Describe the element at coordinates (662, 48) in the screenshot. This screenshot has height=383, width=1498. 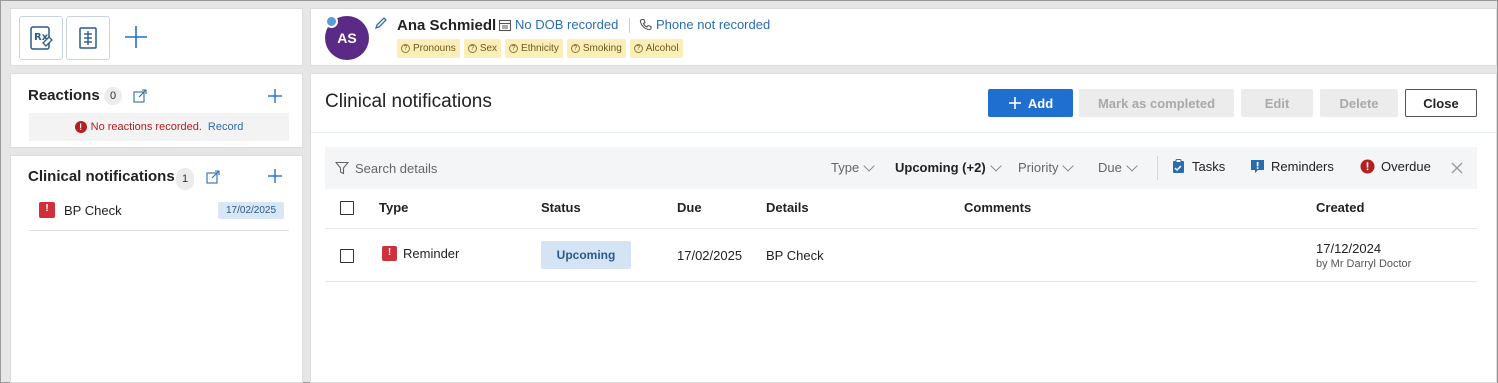
I see `tag-label: Alcohol` at that location.